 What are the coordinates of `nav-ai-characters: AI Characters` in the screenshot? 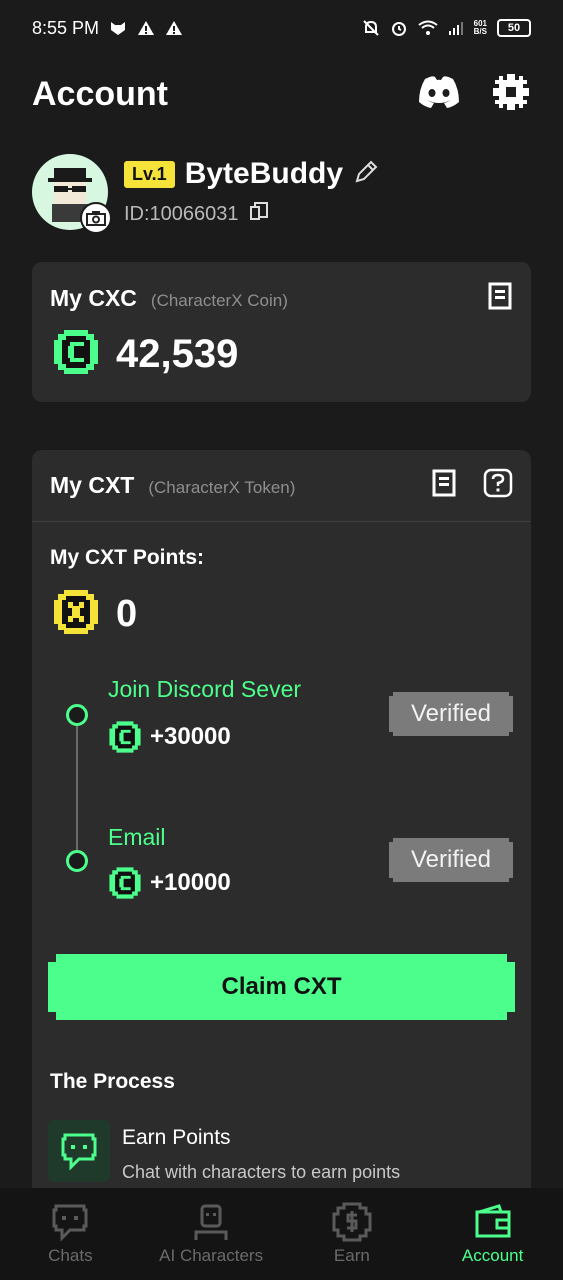 It's located at (211, 1234).